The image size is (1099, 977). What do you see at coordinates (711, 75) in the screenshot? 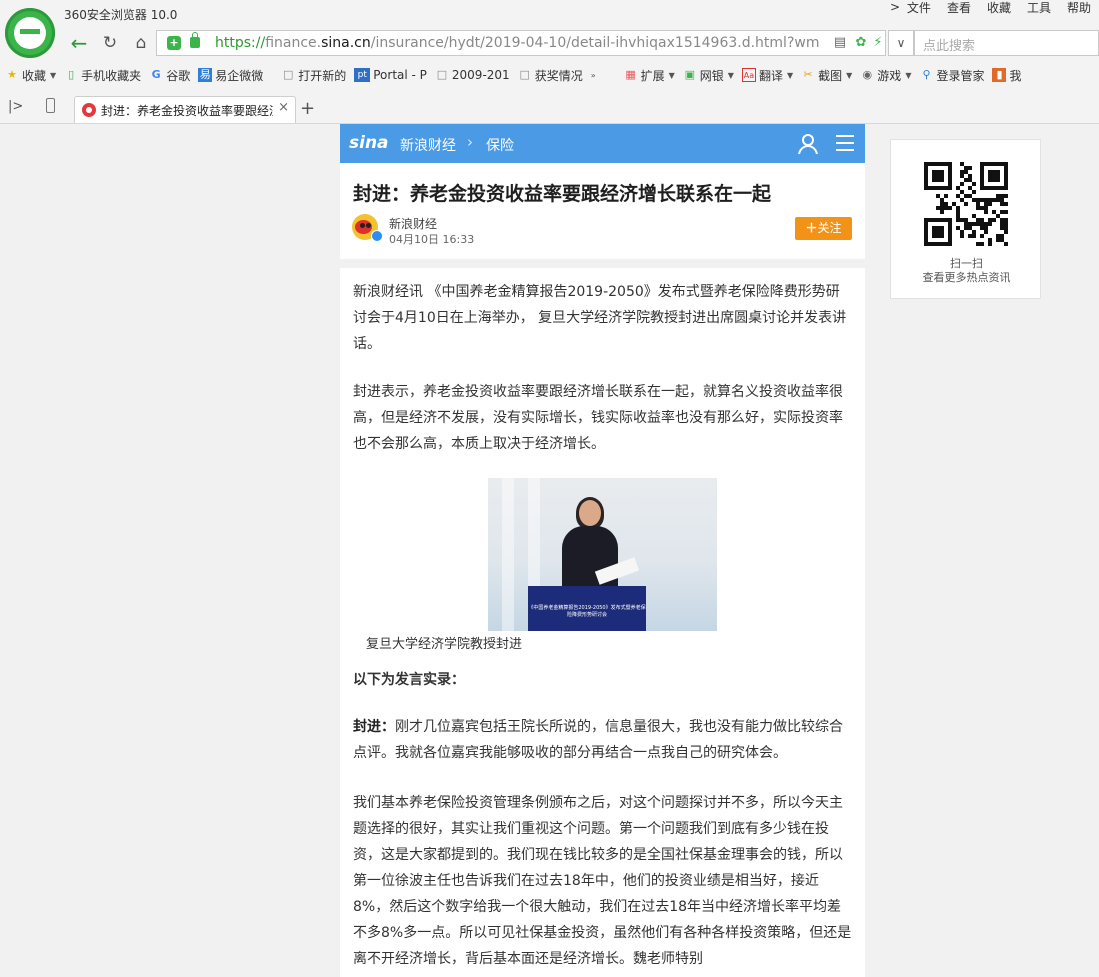
I see `ext-label: 网银` at bounding box center [711, 75].